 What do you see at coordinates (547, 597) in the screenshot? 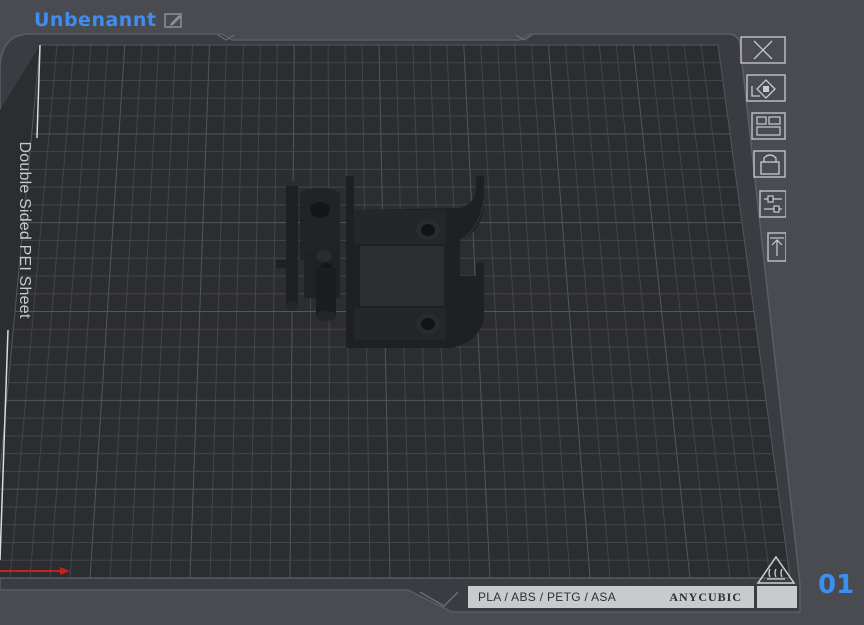
I see `filament-types-label: PLA / ABS / PETG / ASA` at bounding box center [547, 597].